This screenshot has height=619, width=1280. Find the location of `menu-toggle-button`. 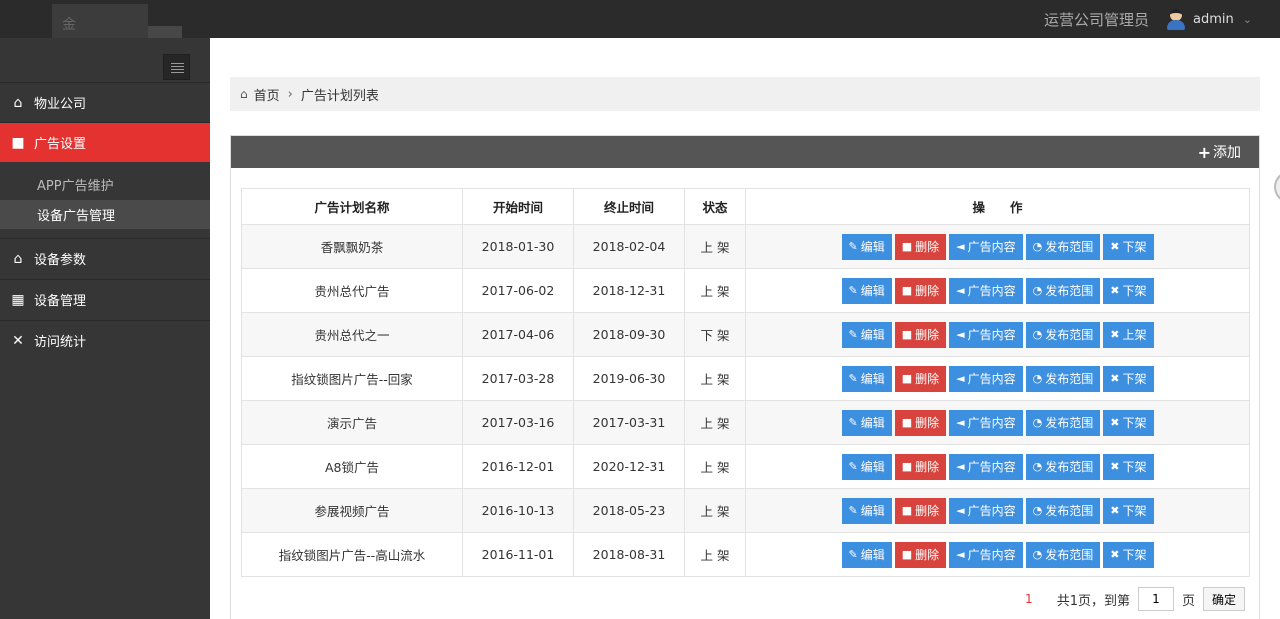

menu-toggle-button is located at coordinates (176, 67).